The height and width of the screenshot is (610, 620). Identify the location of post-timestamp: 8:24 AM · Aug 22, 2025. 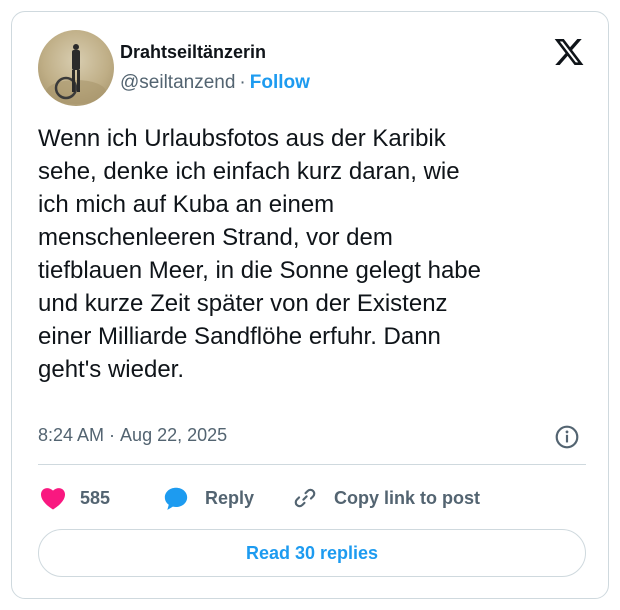
(132, 435).